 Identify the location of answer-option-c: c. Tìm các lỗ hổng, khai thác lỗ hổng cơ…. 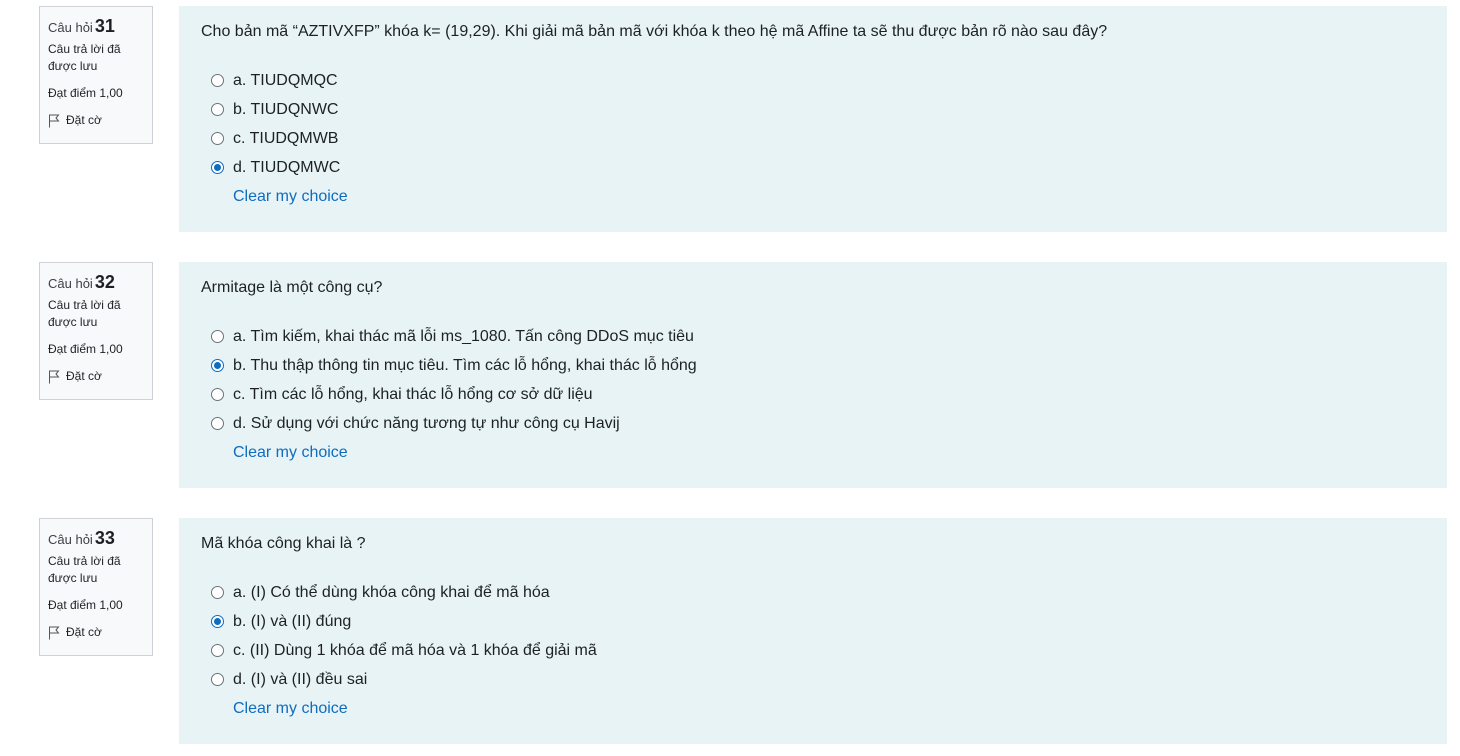
(818, 394).